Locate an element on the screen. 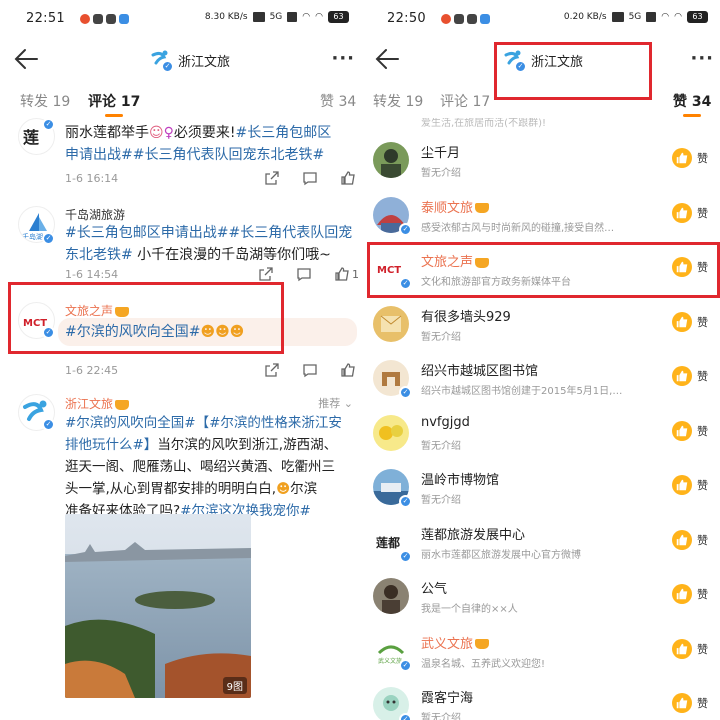 This screenshot has width=720, height=720. like-user-name: 武义文旅 is located at coordinates (455, 642).